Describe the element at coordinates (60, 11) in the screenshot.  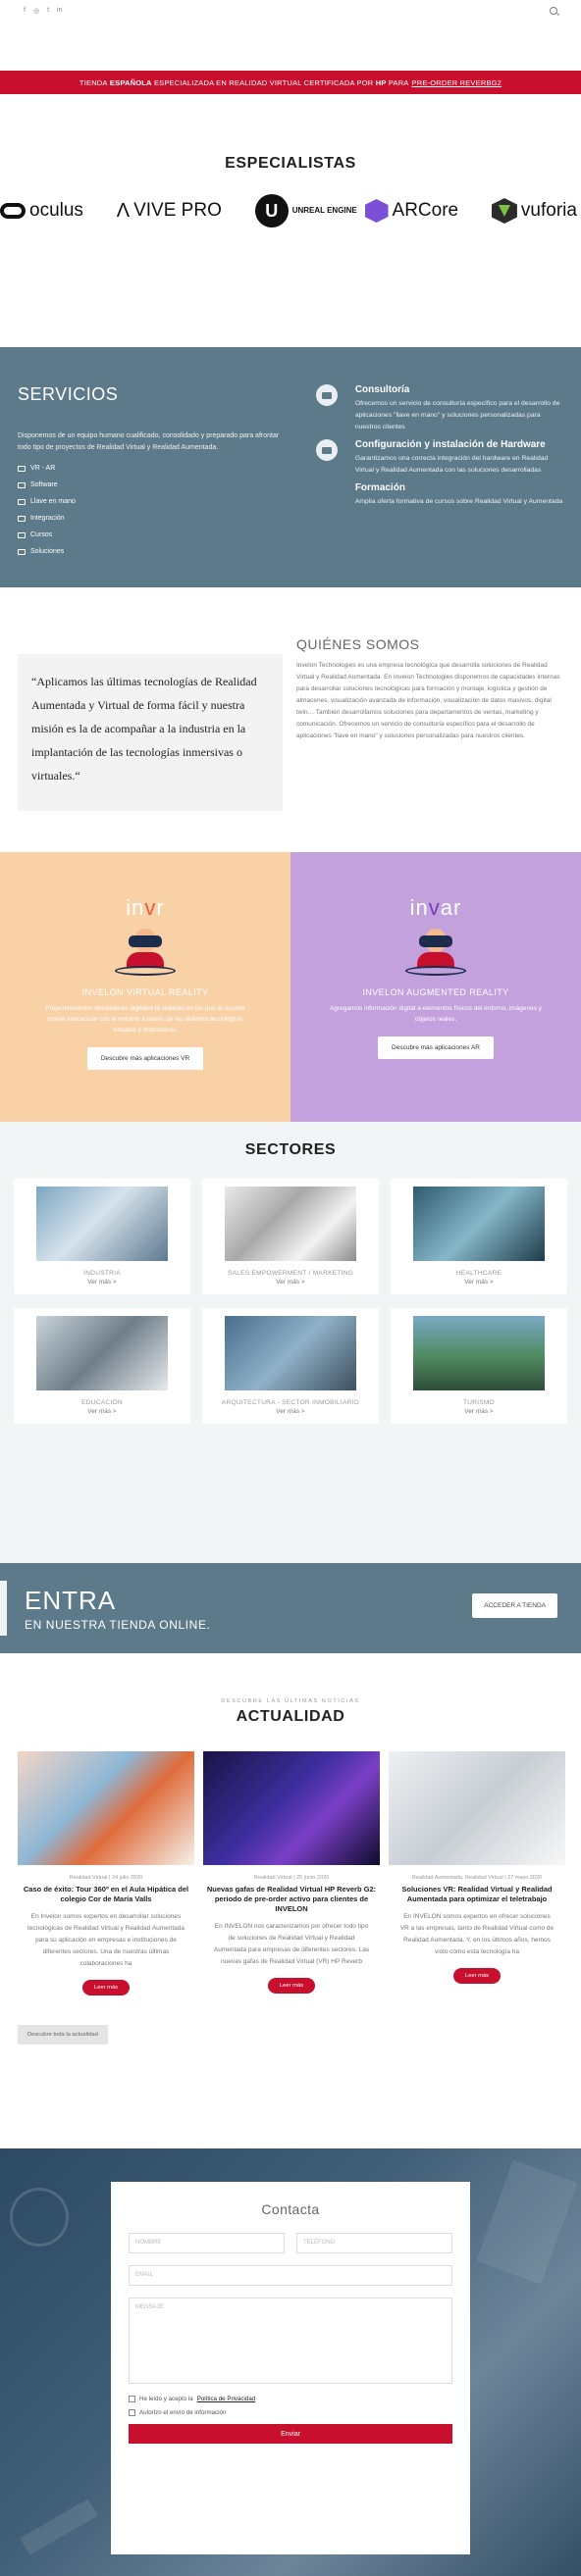
I see `linkedin-icon: in` at that location.